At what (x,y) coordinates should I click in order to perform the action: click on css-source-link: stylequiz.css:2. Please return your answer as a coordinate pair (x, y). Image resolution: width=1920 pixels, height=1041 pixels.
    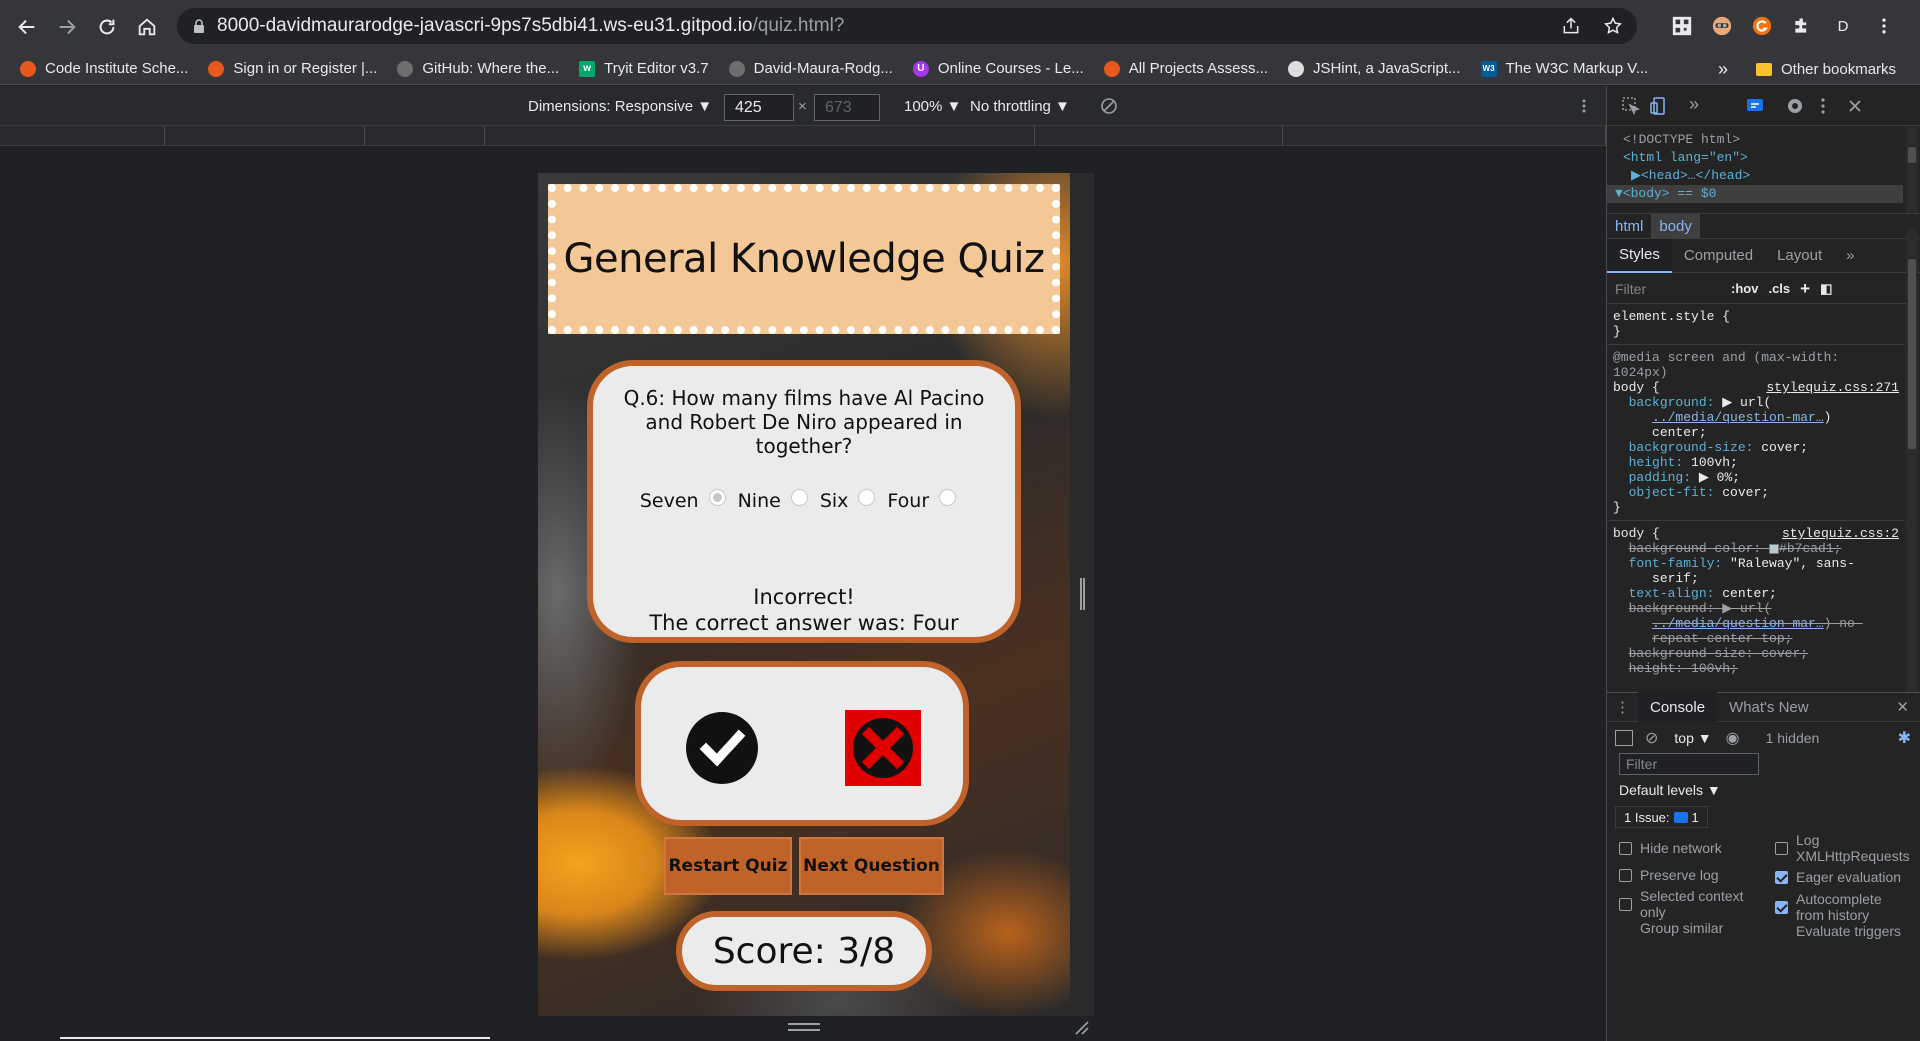
    Looking at the image, I should click on (1840, 533).